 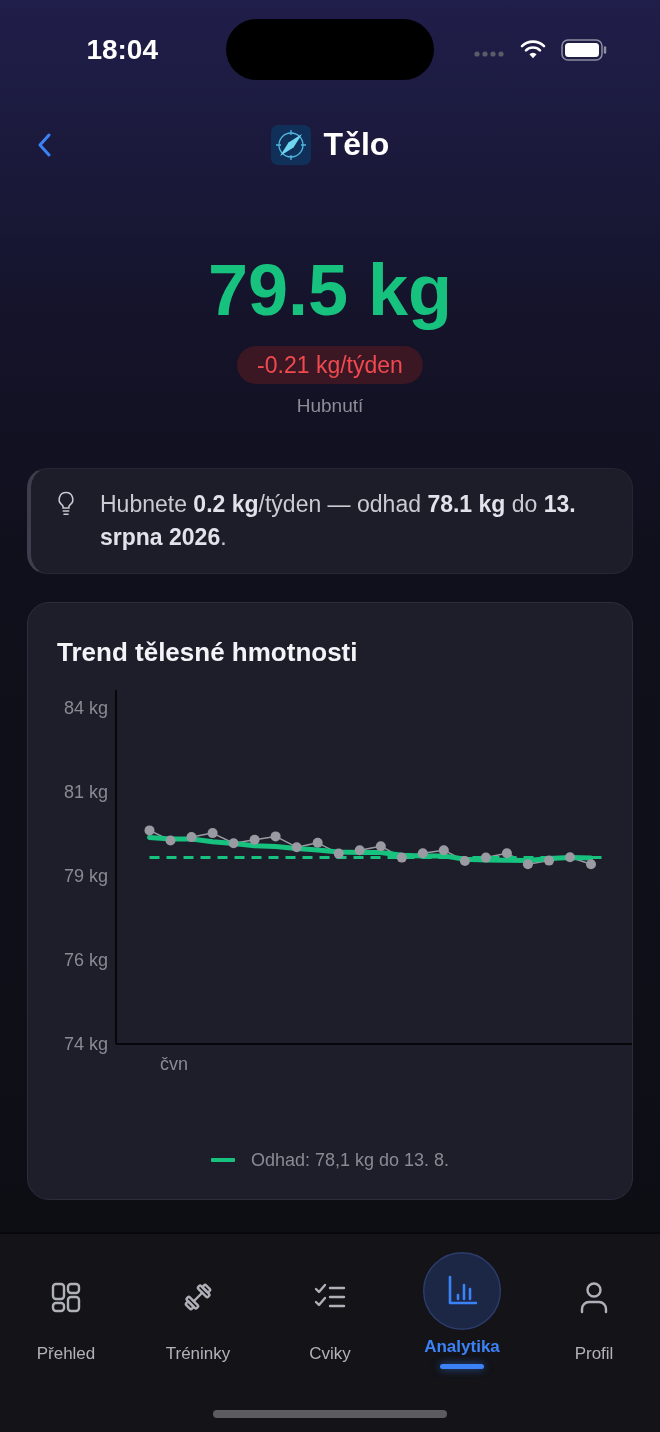 I want to click on grid-icon, so click(x=66, y=1297).